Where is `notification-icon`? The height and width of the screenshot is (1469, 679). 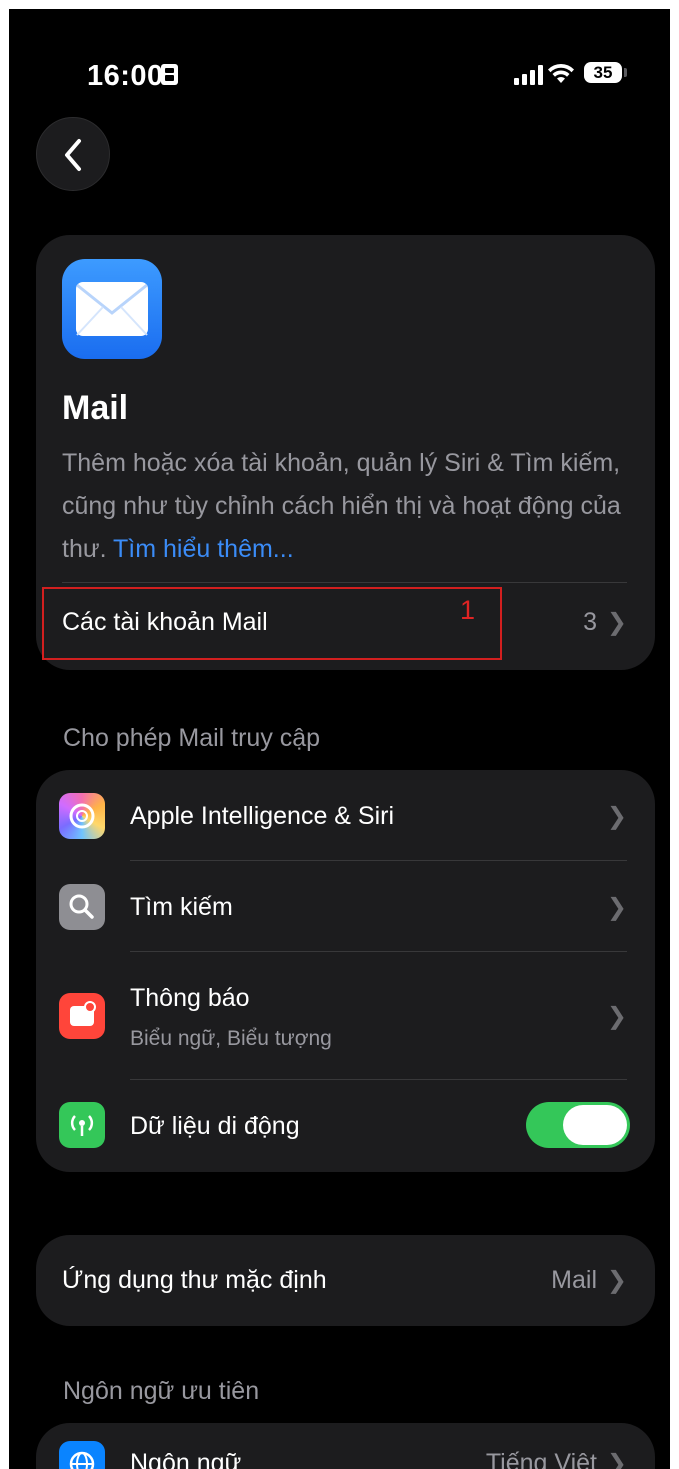 notification-icon is located at coordinates (82, 1016).